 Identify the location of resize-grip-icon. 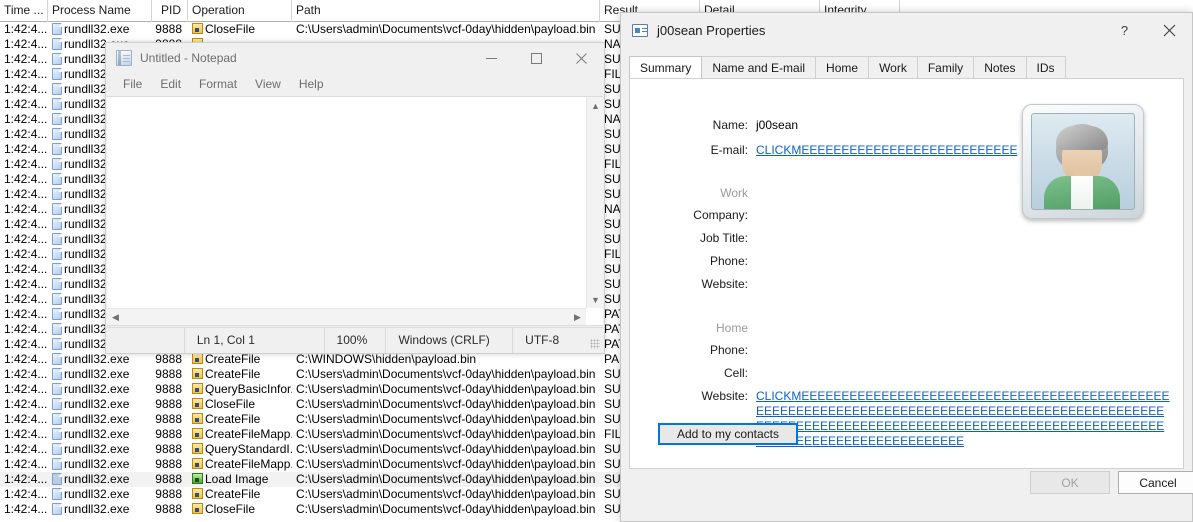
(595, 344).